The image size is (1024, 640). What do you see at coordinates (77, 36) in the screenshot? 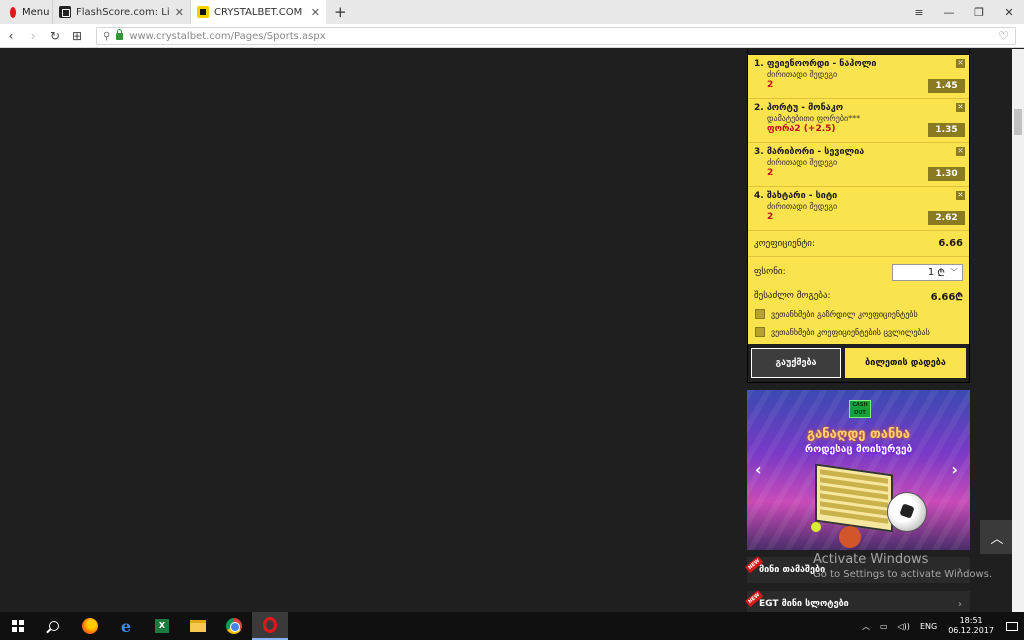
I see `speed-dial-icon: ⊞` at bounding box center [77, 36].